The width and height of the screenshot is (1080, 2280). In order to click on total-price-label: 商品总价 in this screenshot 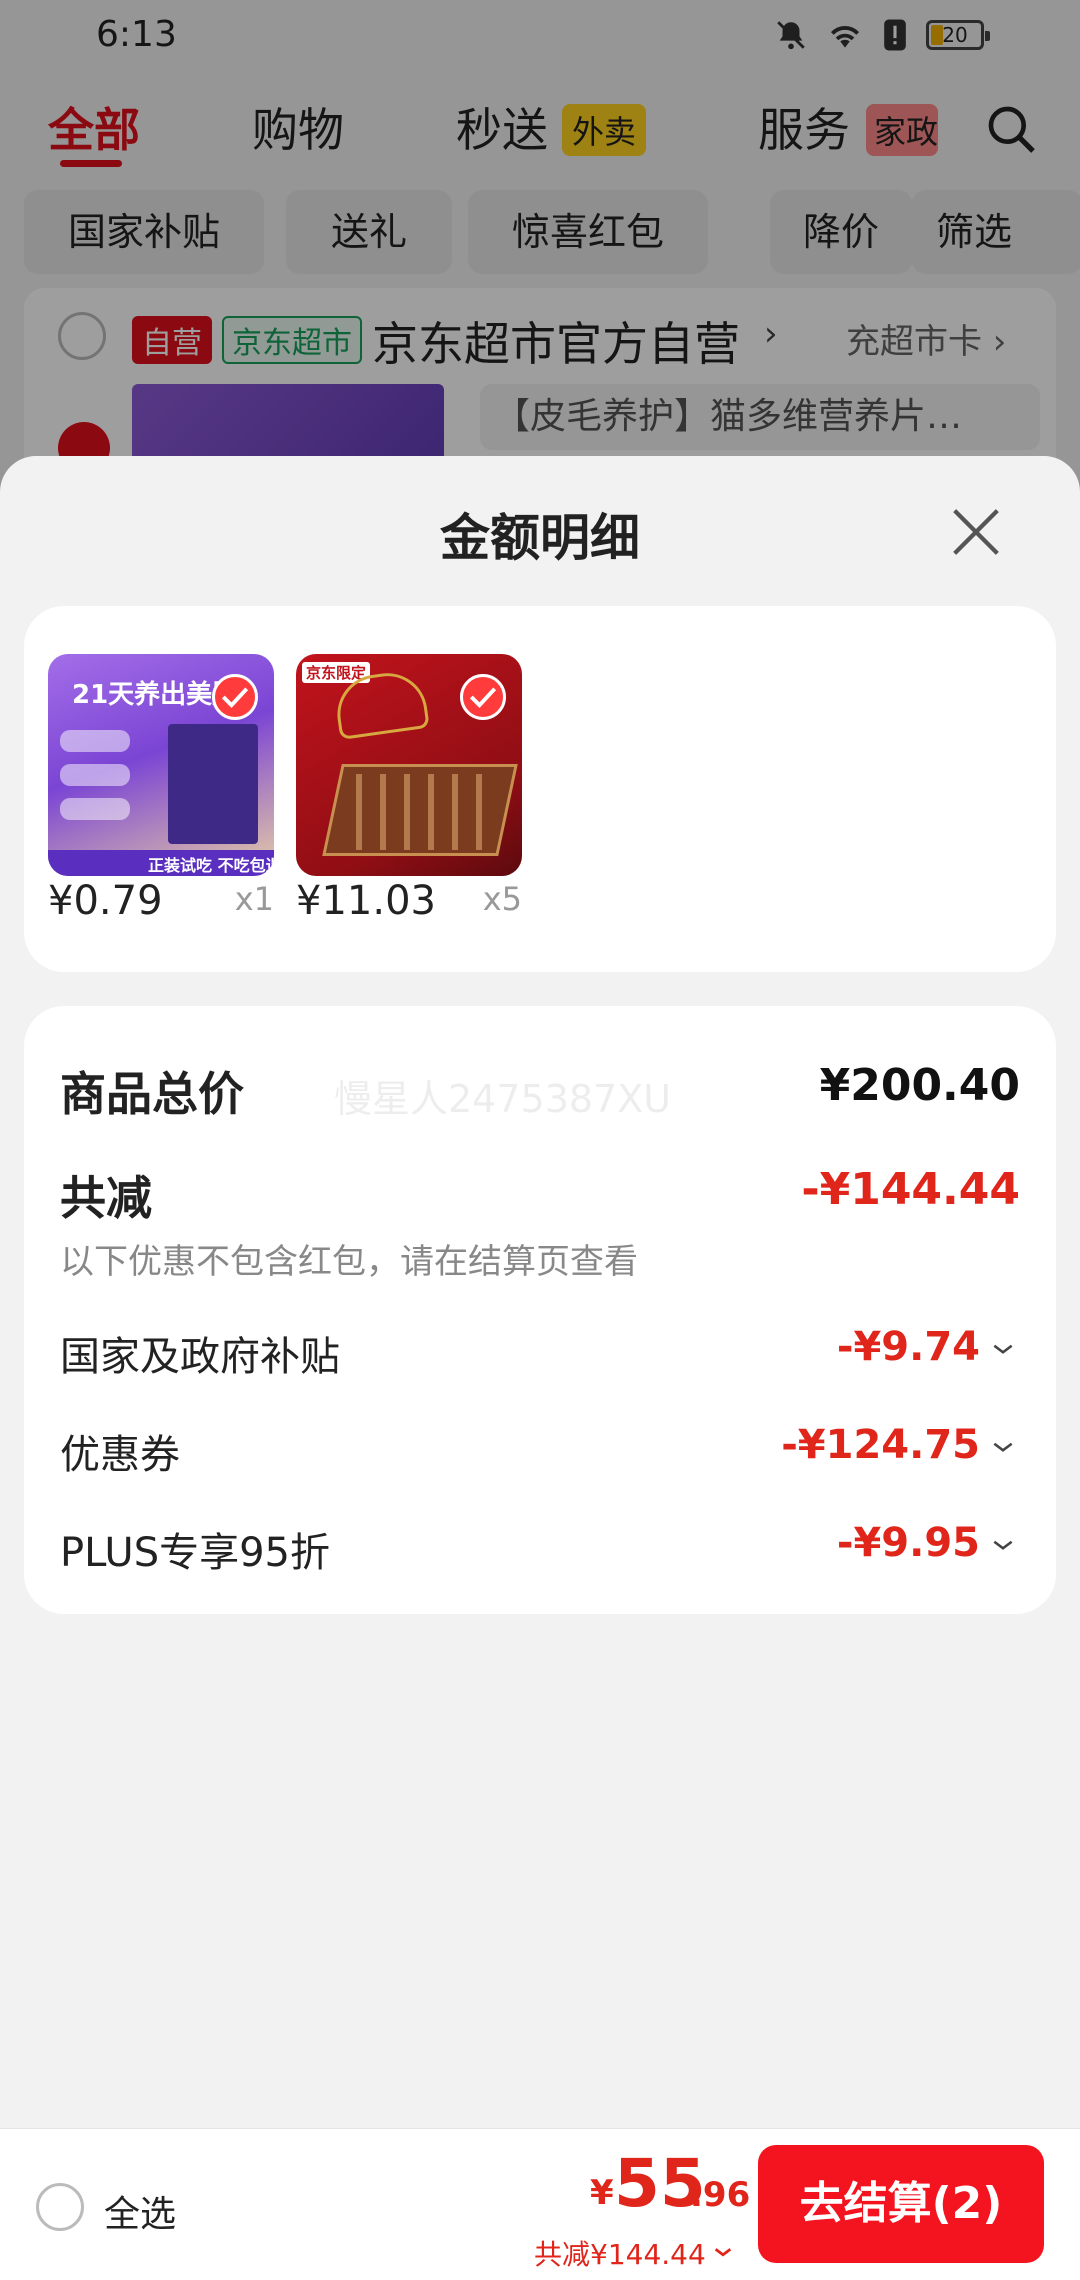, I will do `click(152, 1094)`.